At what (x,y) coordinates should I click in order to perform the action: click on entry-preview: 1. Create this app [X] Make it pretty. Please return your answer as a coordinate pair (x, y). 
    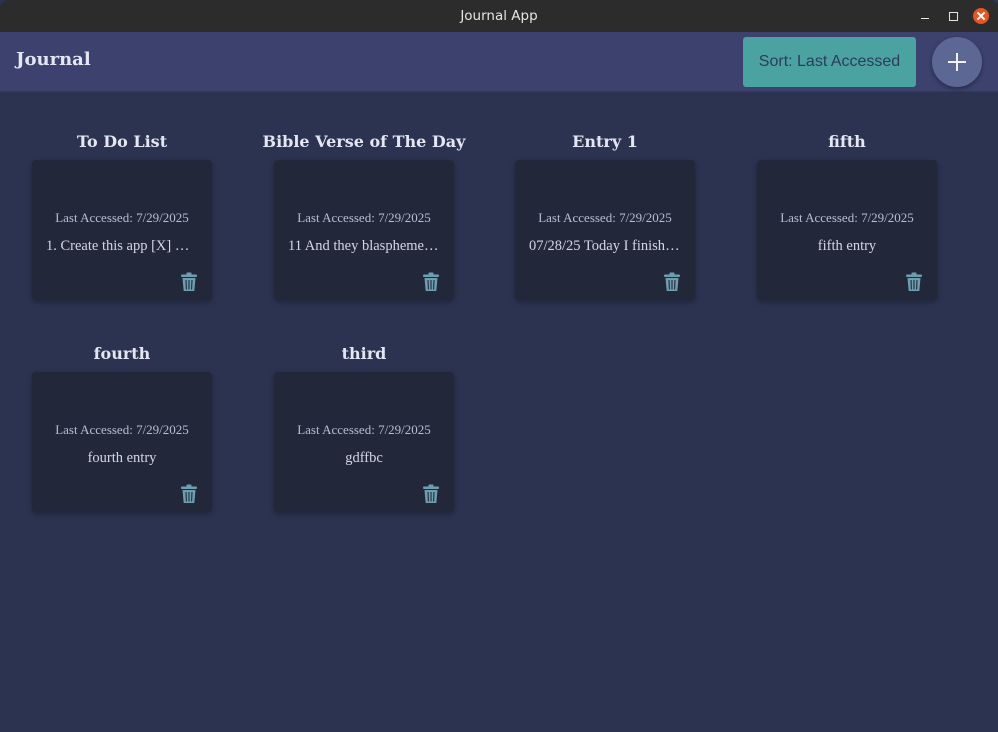
    Looking at the image, I should click on (122, 246).